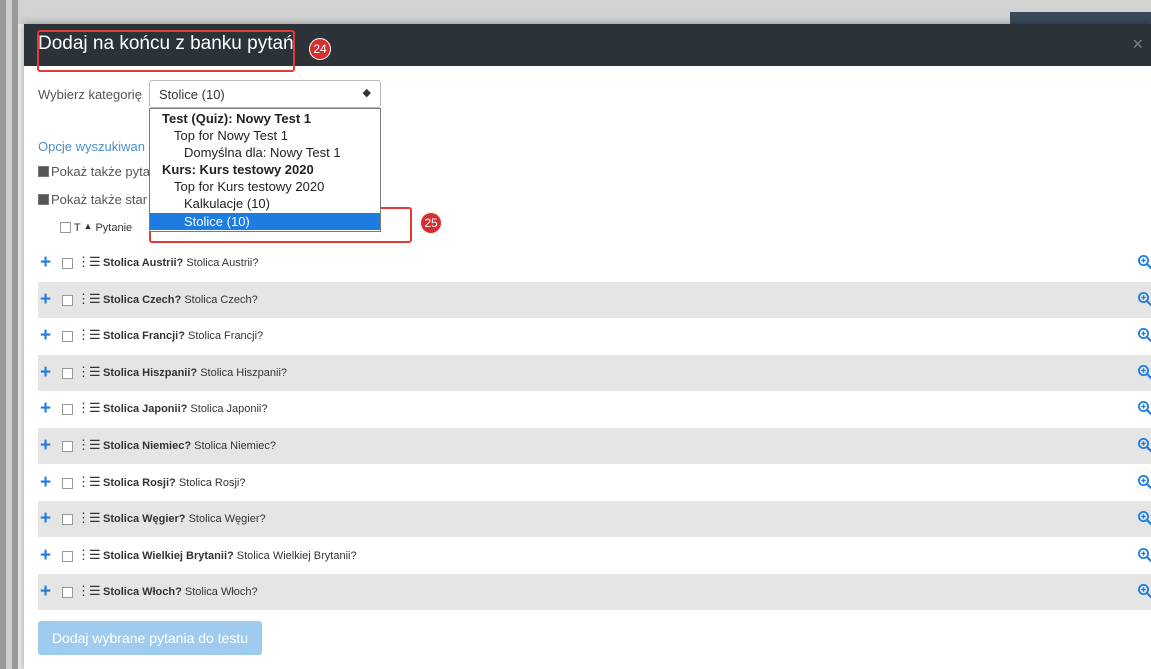 The width and height of the screenshot is (1151, 669). I want to click on question-body: Stolica Niemiec?, so click(235, 446).